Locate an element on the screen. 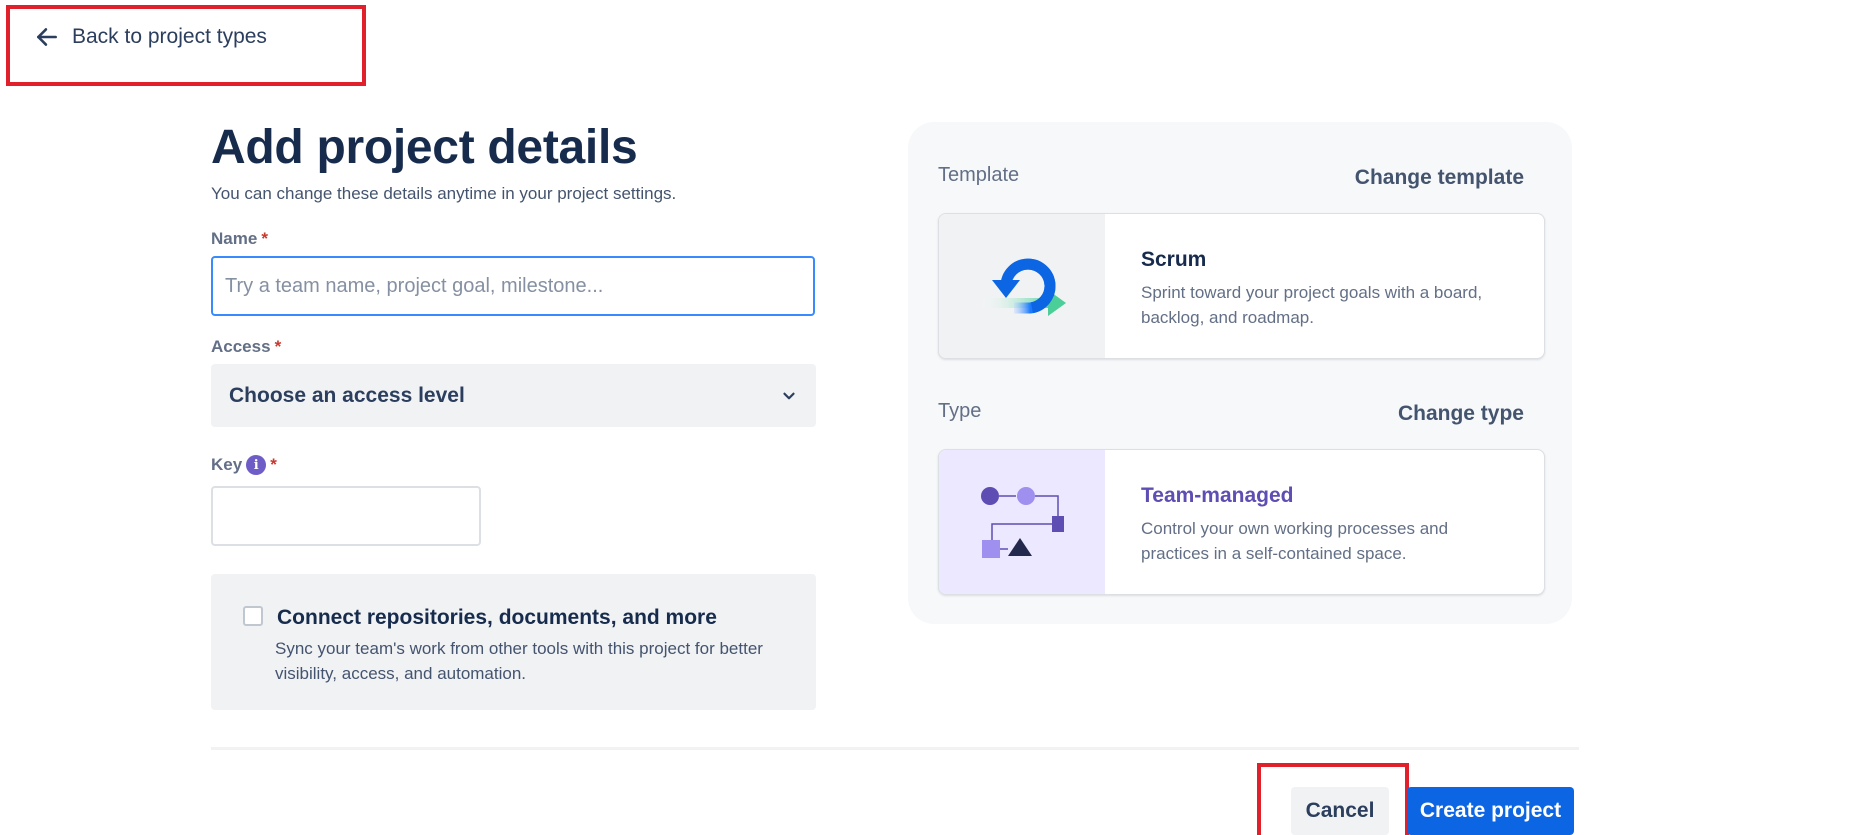 The width and height of the screenshot is (1861, 835). chevron-down-icon is located at coordinates (789, 395).